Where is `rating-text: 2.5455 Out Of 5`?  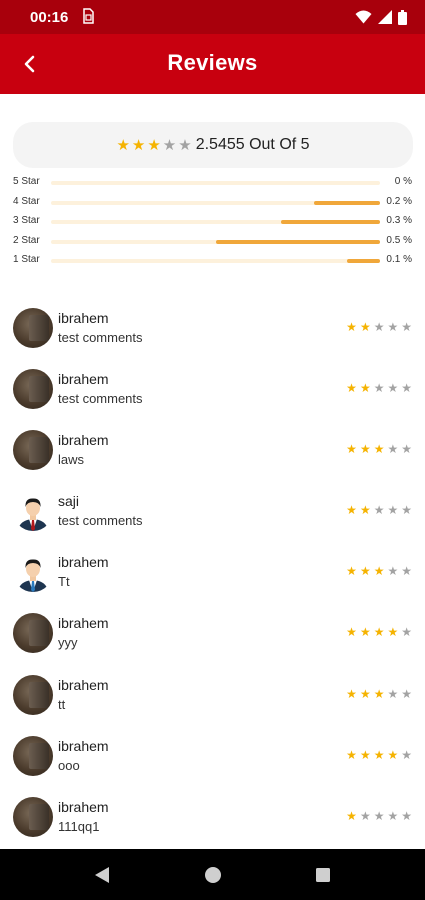 rating-text: 2.5455 Out Of 5 is located at coordinates (252, 144).